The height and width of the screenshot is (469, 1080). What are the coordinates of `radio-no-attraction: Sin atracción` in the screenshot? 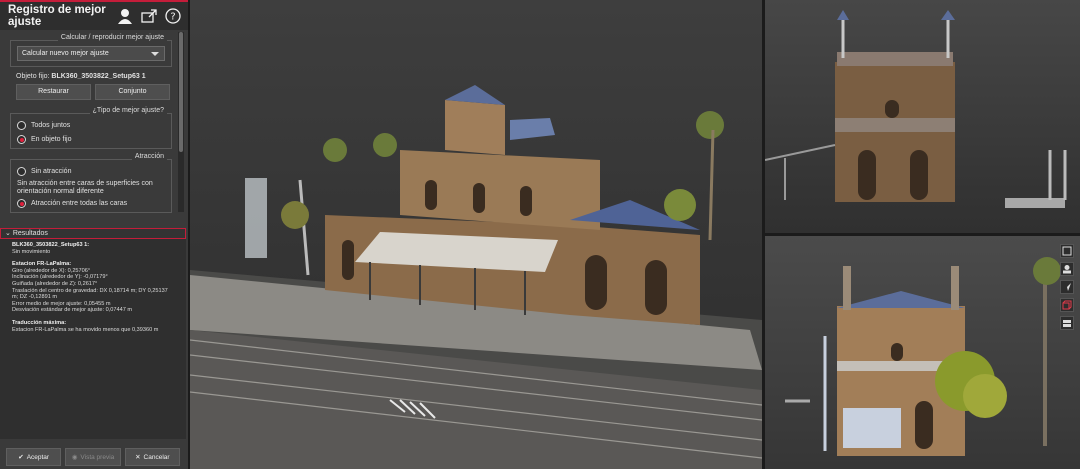 It's located at (44, 171).